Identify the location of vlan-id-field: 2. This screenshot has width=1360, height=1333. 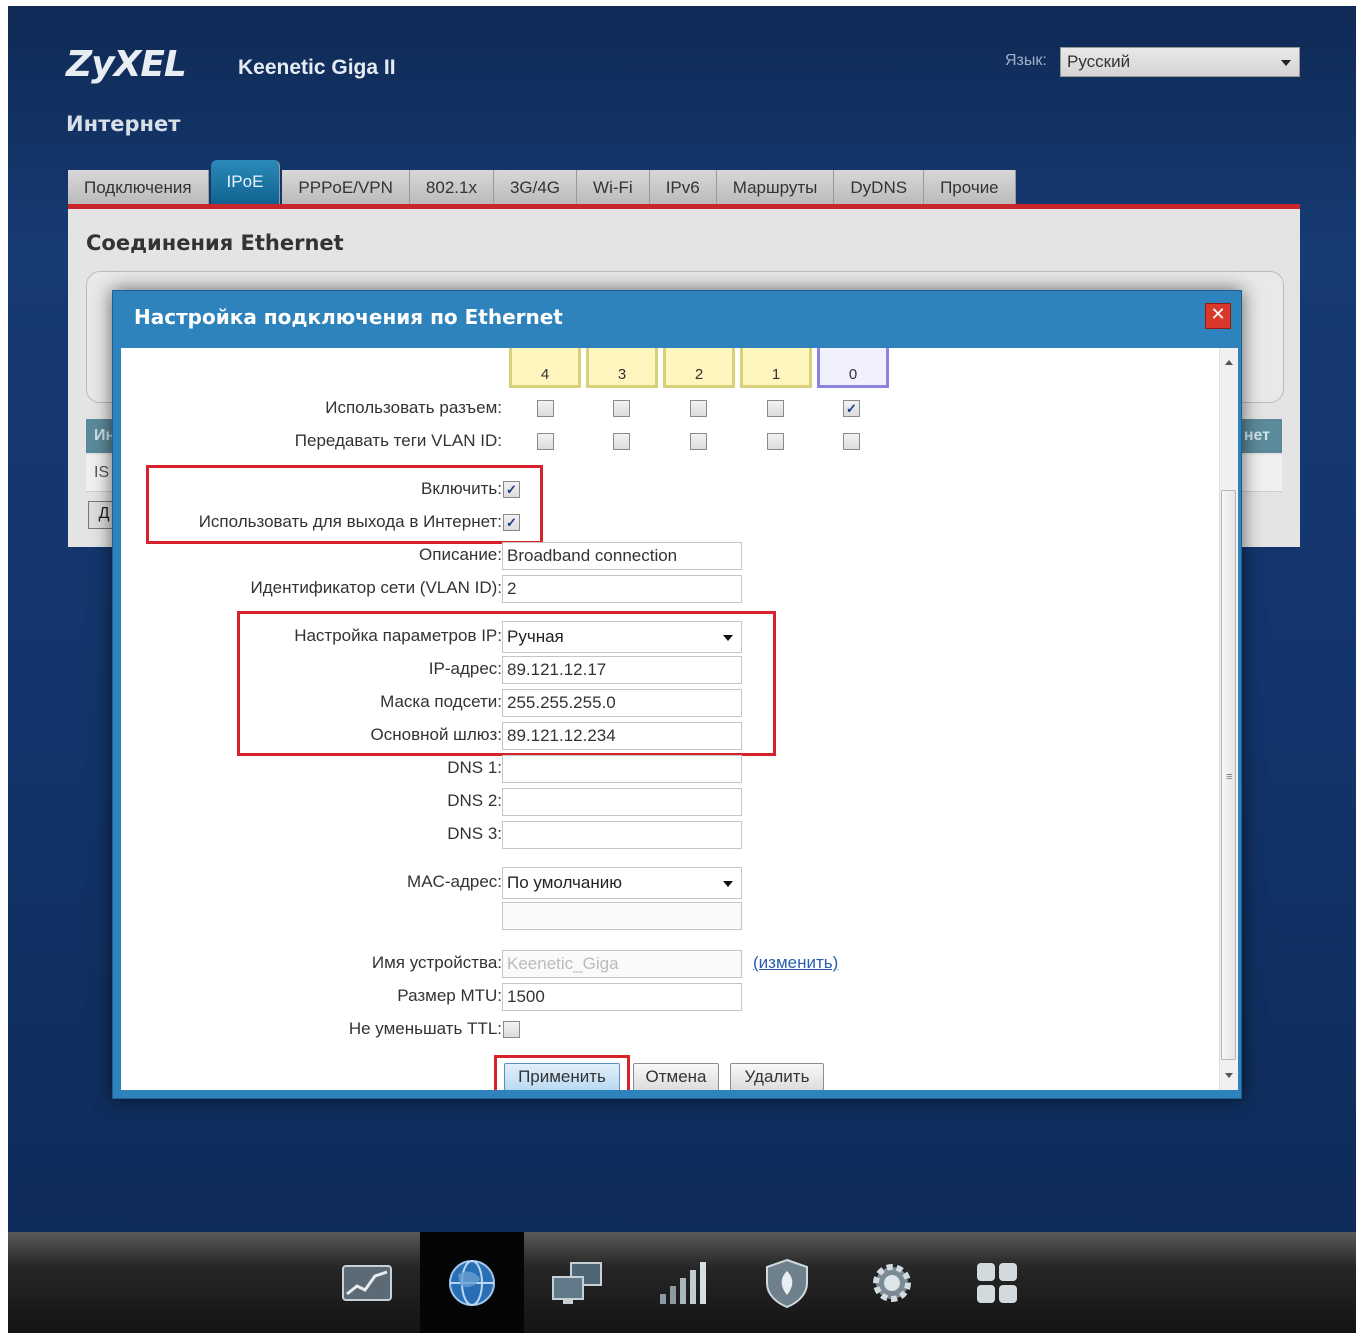
(622, 589).